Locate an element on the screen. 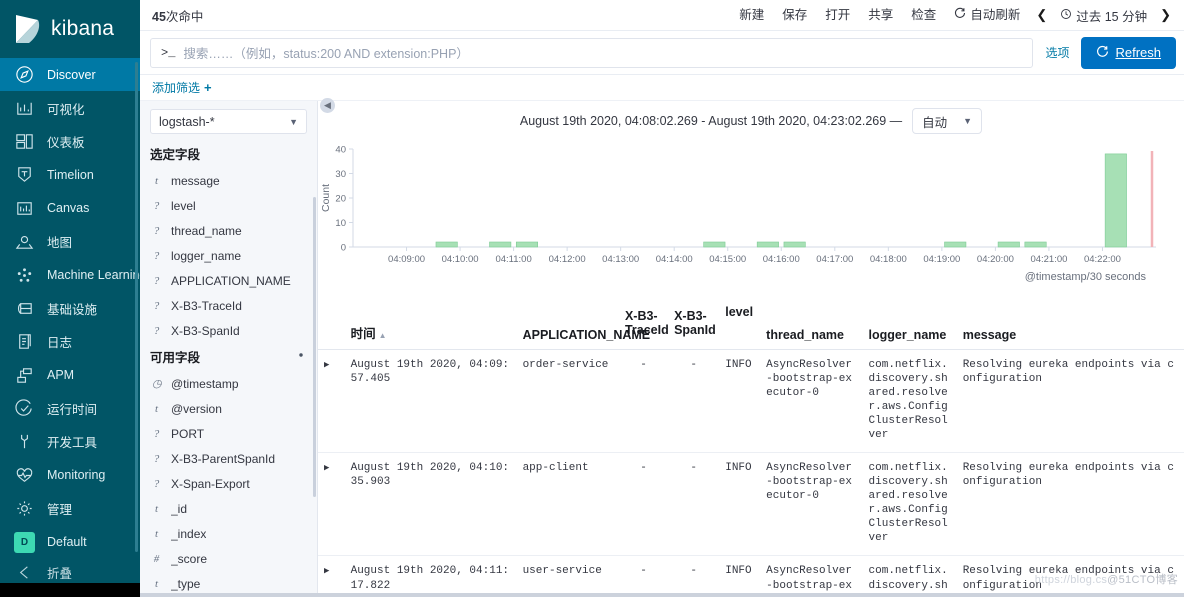 The image size is (1184, 597). field-type-icon: ◷ is located at coordinates (157, 384).